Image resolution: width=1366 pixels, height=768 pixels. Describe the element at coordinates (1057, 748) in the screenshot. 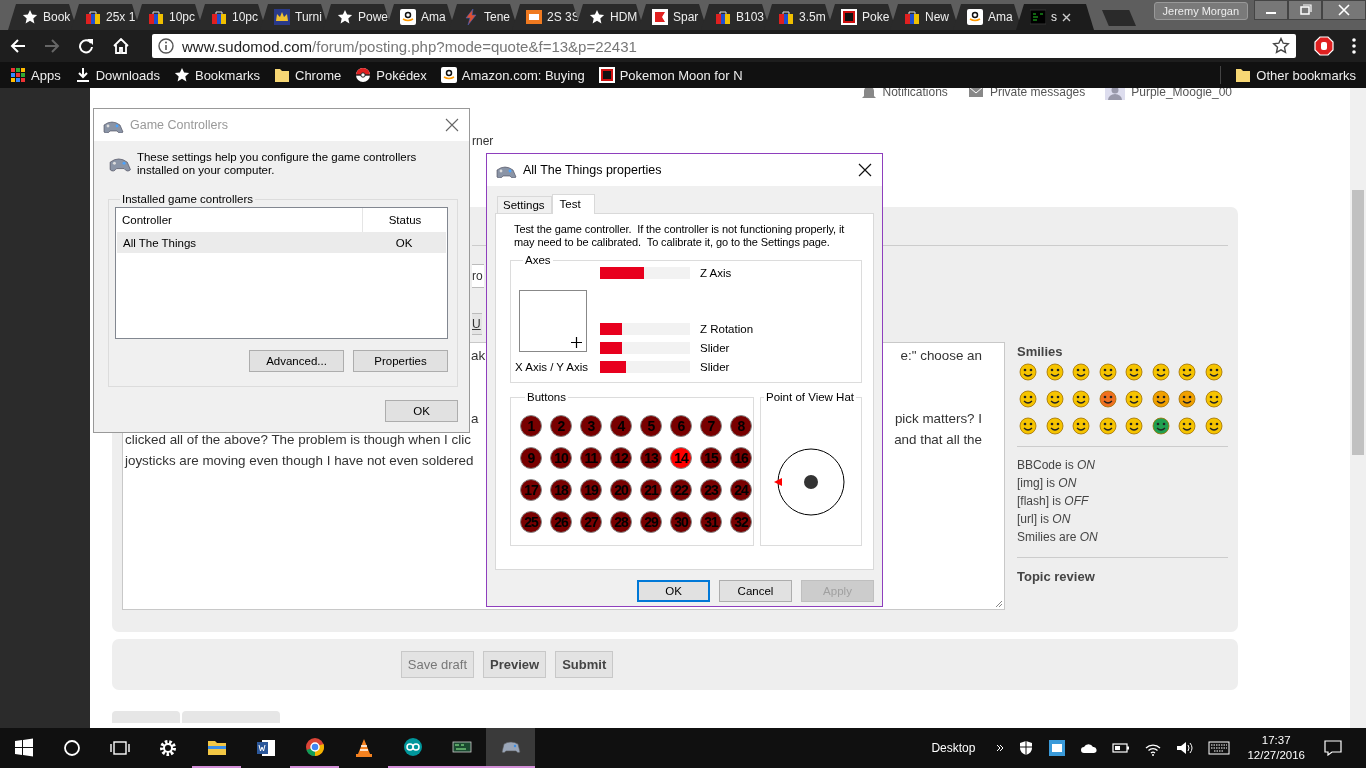

I see `app-icon` at that location.